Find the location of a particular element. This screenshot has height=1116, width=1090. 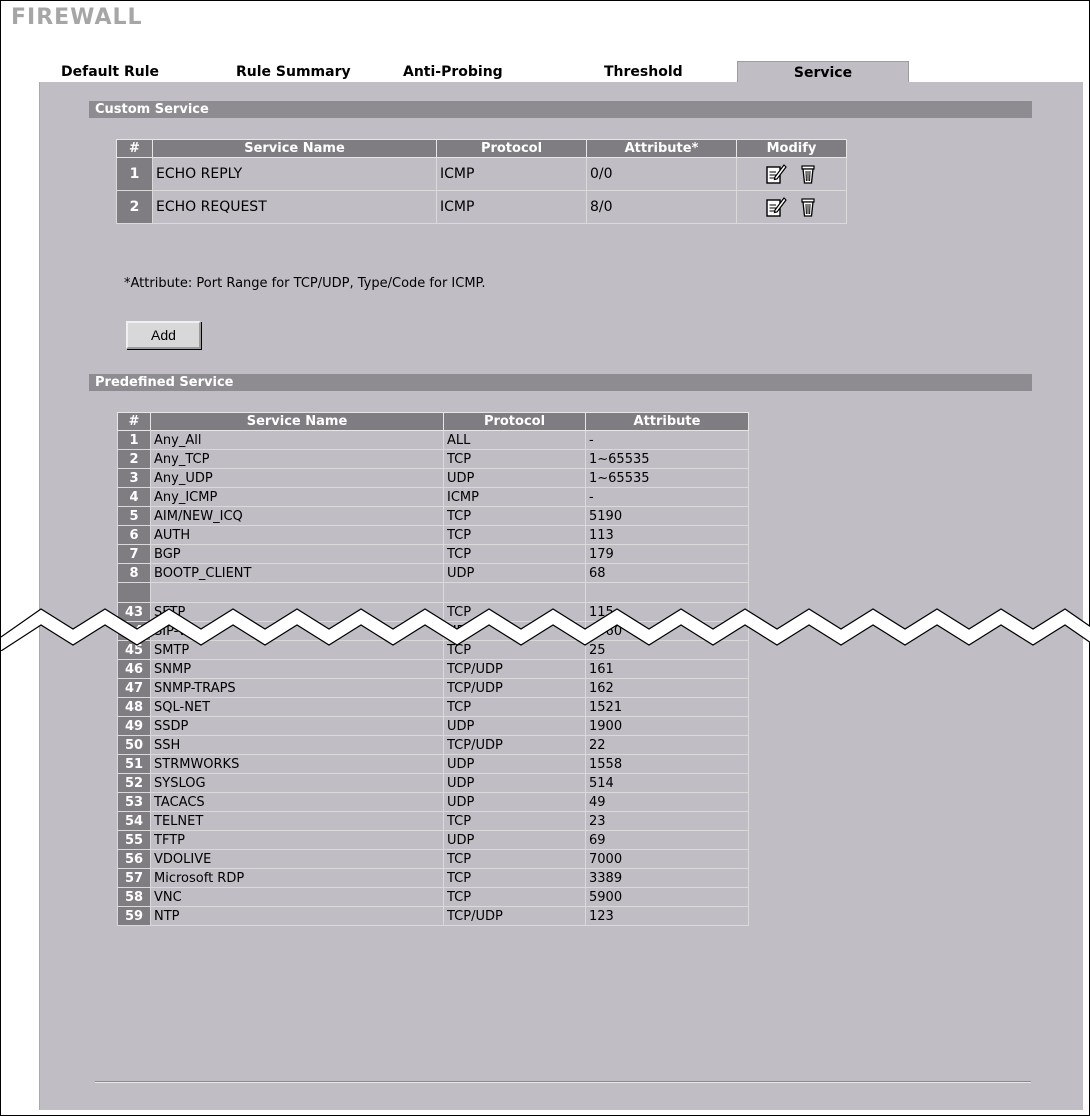

omission-break is located at coordinates (545, 629).